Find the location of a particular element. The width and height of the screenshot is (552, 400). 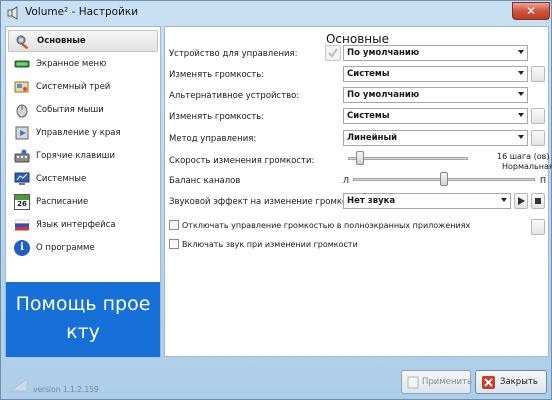

apply-button: Применить is located at coordinates (436, 382).